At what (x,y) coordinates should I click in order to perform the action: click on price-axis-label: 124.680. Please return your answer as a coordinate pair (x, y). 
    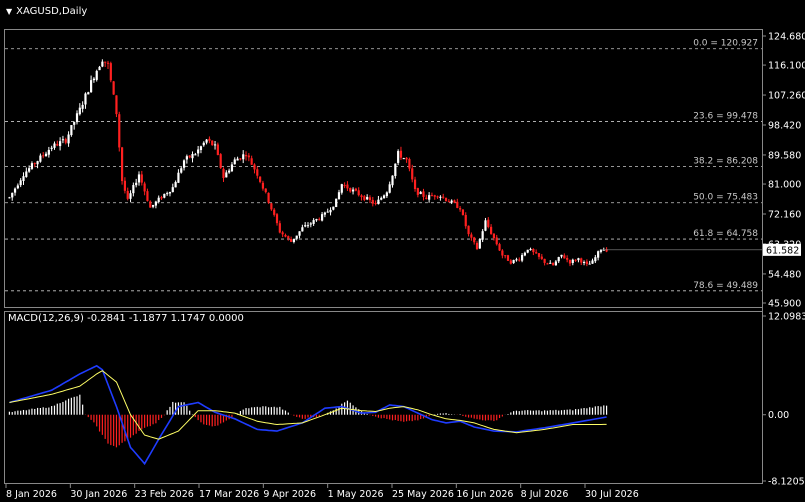
    Looking at the image, I should click on (786, 37).